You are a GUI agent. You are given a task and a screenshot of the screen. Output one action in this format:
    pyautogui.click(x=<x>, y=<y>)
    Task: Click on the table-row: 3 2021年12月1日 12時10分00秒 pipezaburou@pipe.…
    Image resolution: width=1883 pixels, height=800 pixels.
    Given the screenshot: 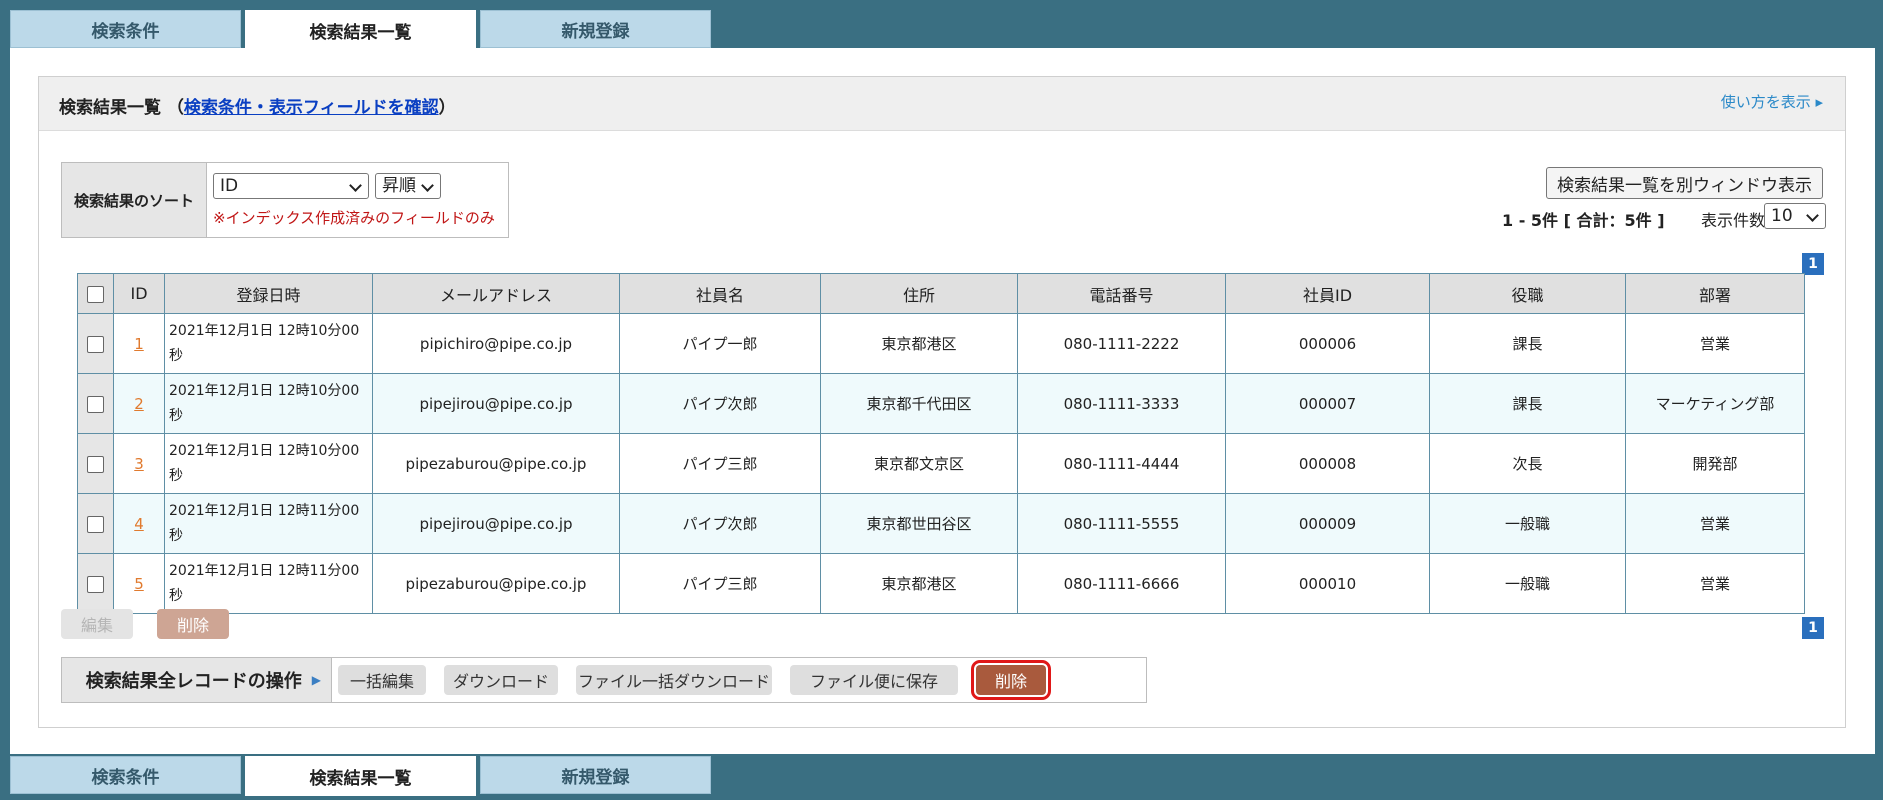 What is the action you would take?
    pyautogui.click(x=941, y=463)
    